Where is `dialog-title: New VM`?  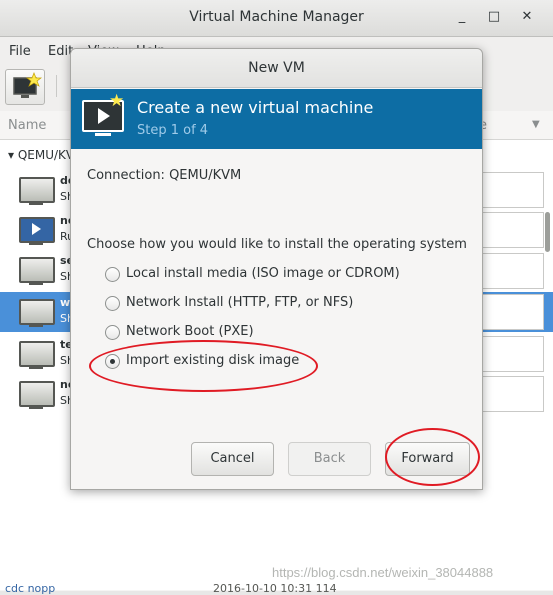 dialog-title: New VM is located at coordinates (276, 68).